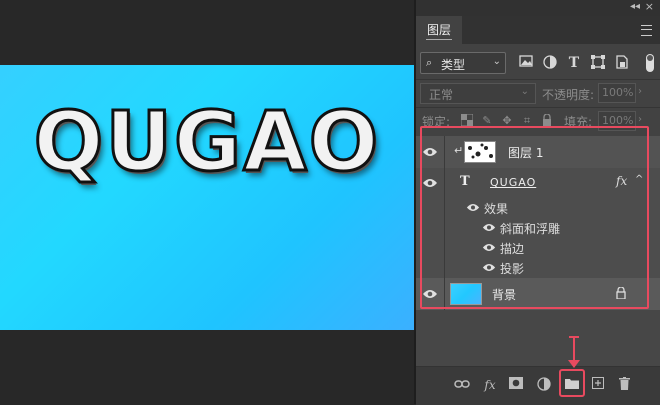 The image size is (660, 405). What do you see at coordinates (617, 121) in the screenshot?
I see `fill-input: 100%` at bounding box center [617, 121].